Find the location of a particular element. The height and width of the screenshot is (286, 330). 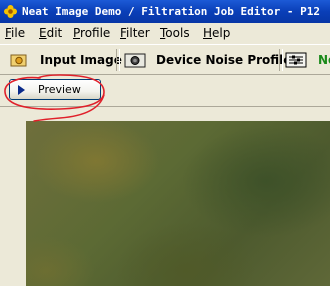

preview-toolbar: Preview is located at coordinates (165, 89).